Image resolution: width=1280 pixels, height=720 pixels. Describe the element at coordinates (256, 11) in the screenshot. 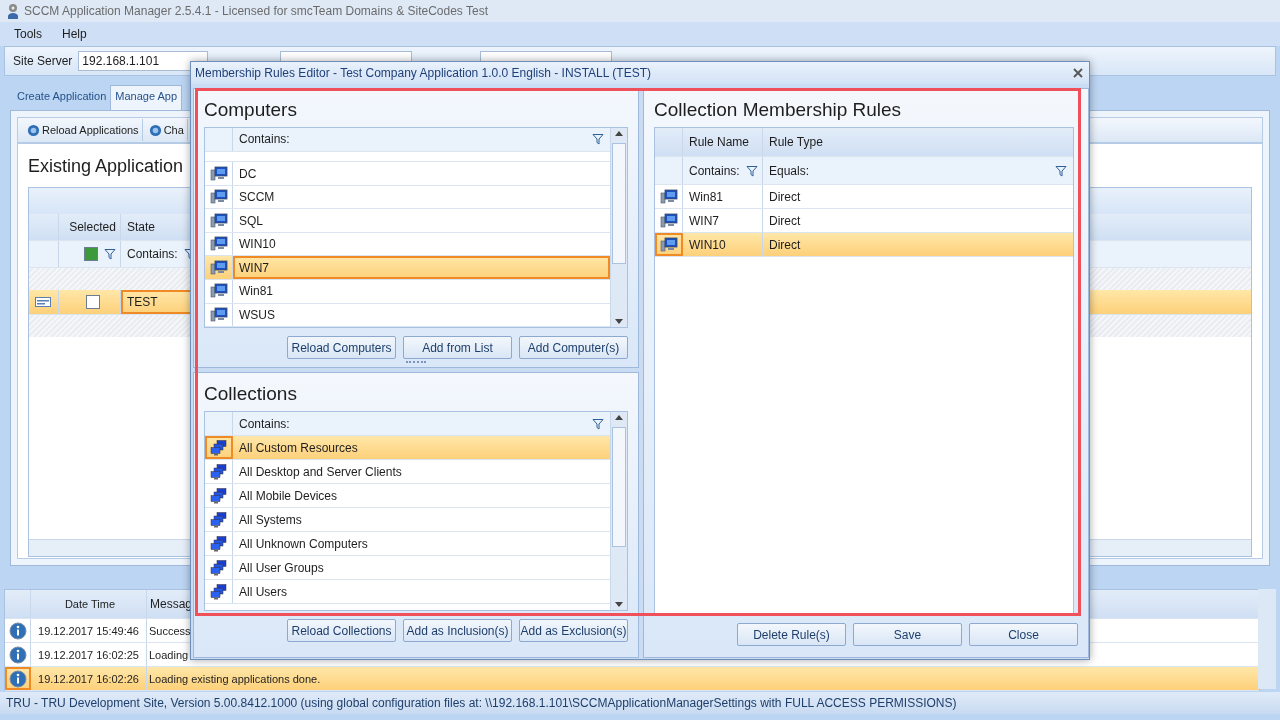

I see `window-title: SCCM Application Manager 2.5.4.1 - Licensed for smcTeam Domains & SiteCodes Test` at that location.